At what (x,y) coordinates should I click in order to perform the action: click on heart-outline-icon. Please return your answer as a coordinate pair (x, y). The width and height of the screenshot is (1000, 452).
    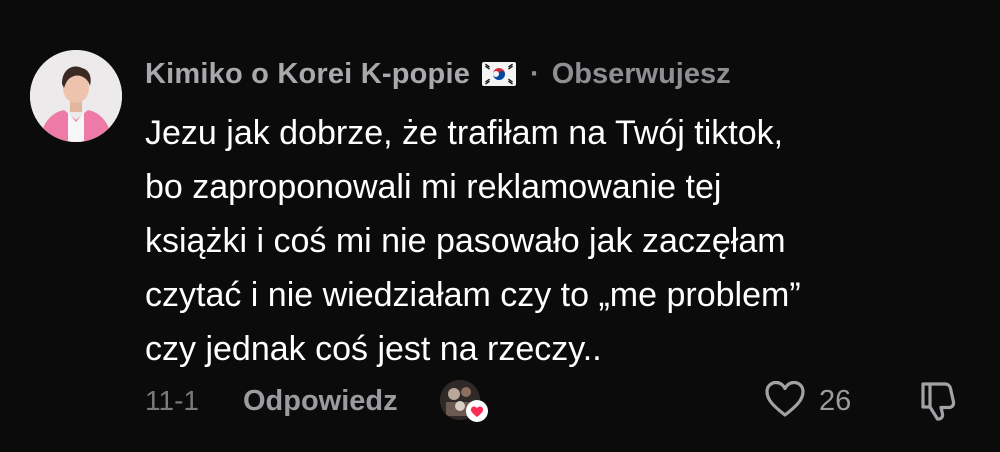
    Looking at the image, I should click on (785, 401).